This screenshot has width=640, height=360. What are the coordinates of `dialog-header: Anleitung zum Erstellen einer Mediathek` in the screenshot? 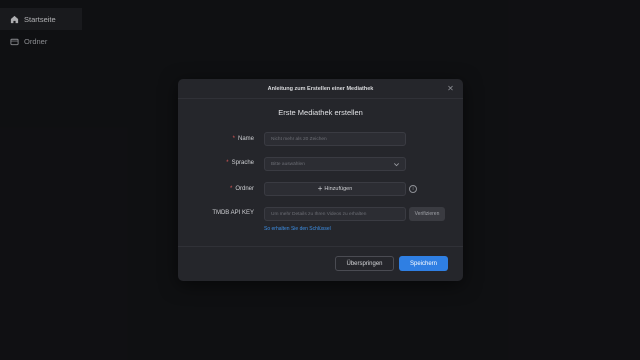 It's located at (320, 89).